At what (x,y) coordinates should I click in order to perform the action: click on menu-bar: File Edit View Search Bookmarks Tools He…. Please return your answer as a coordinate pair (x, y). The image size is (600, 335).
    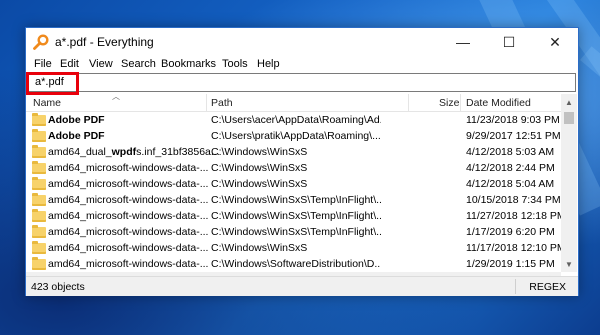
    Looking at the image, I should click on (302, 64).